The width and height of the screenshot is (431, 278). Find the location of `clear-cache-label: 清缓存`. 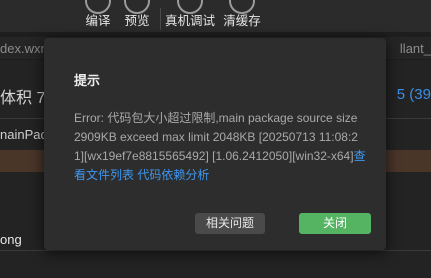

clear-cache-label: 清缓存 is located at coordinates (242, 21).